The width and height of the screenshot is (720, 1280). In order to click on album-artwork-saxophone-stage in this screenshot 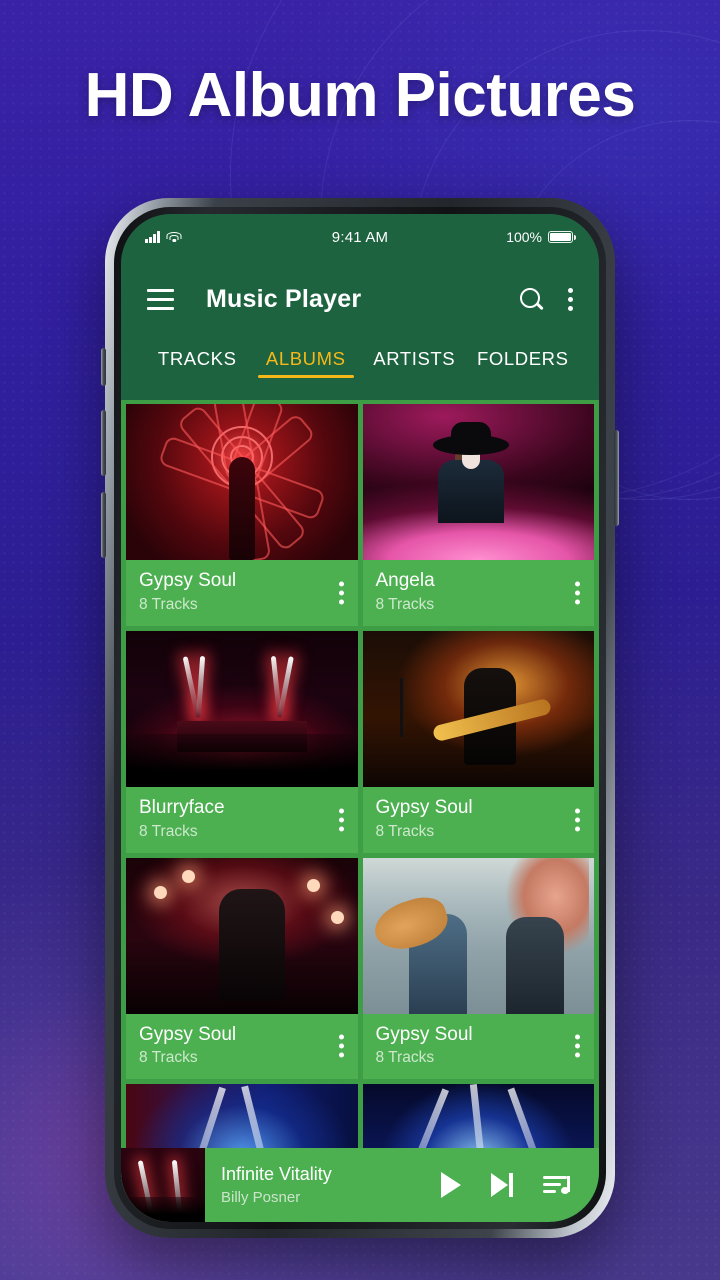, I will do `click(242, 935)`.